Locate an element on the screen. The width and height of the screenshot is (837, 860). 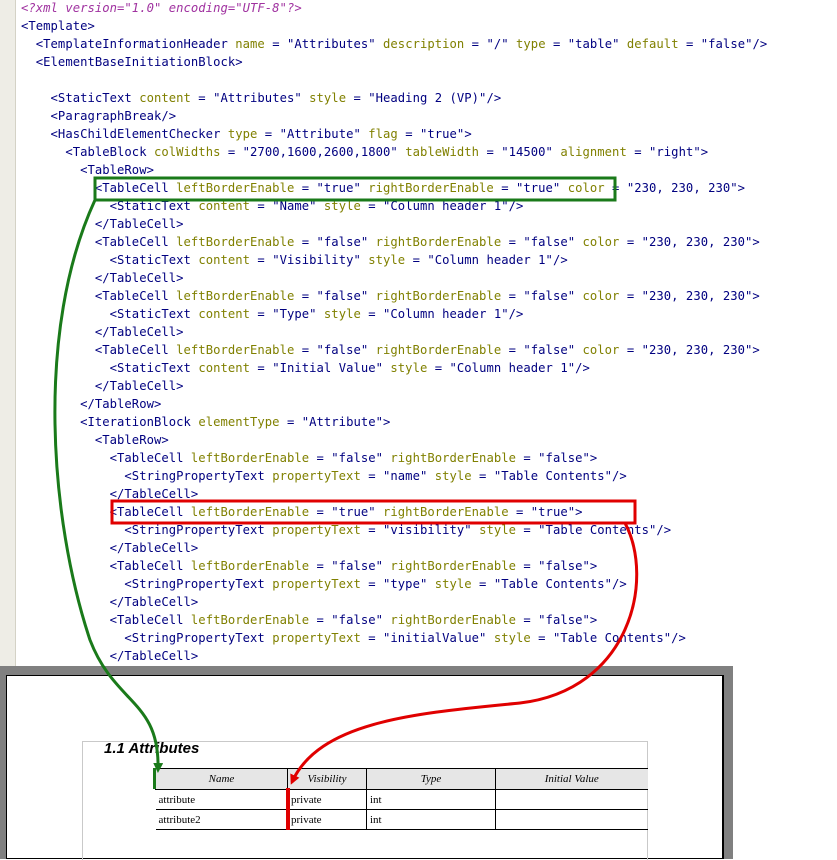
header-cell-visibility: Visibility is located at coordinates (327, 779).